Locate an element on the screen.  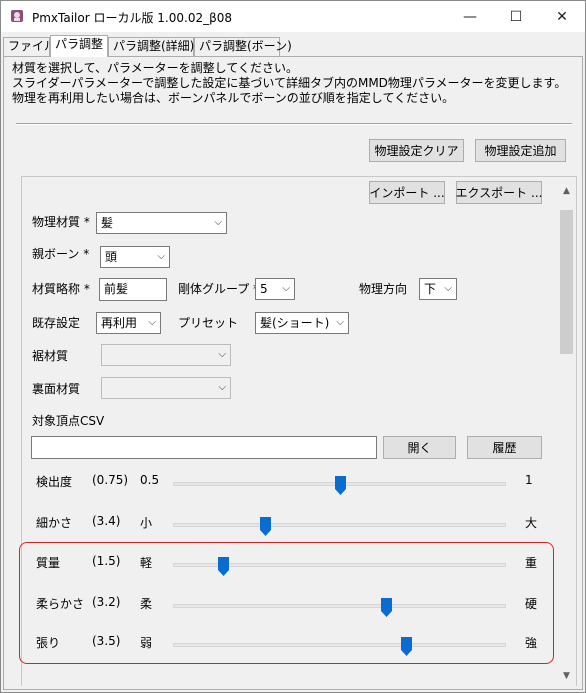
slider-value: (0.75) is located at coordinates (110, 480).